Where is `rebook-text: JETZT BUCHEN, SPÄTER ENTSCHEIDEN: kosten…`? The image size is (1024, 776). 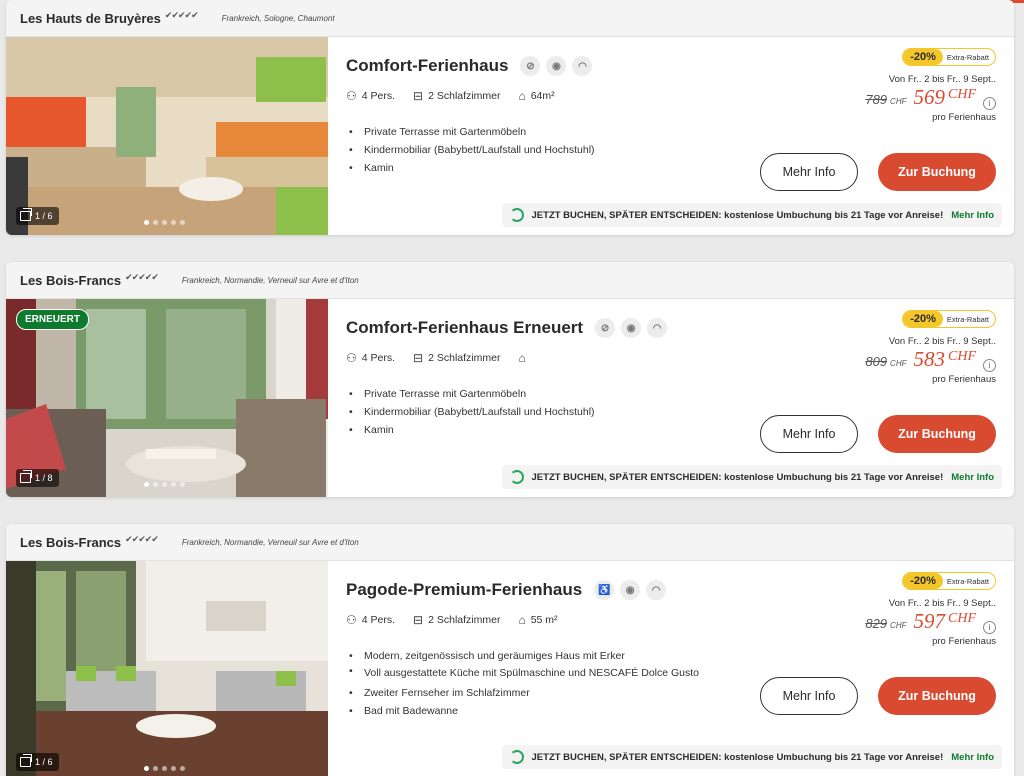 rebook-text: JETZT BUCHEN, SPÄTER ENTSCHEIDEN: kosten… is located at coordinates (737, 477).